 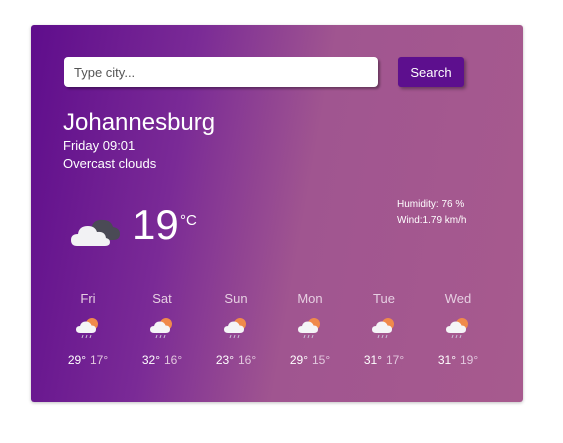 I want to click on forecast-temps: 31° 17°, so click(x=384, y=360).